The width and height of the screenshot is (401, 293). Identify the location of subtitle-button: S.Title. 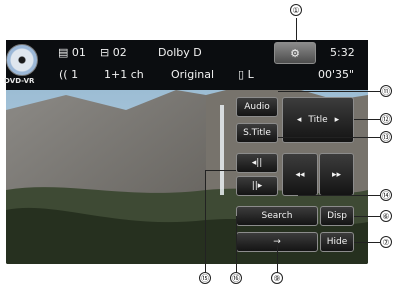
(257, 133).